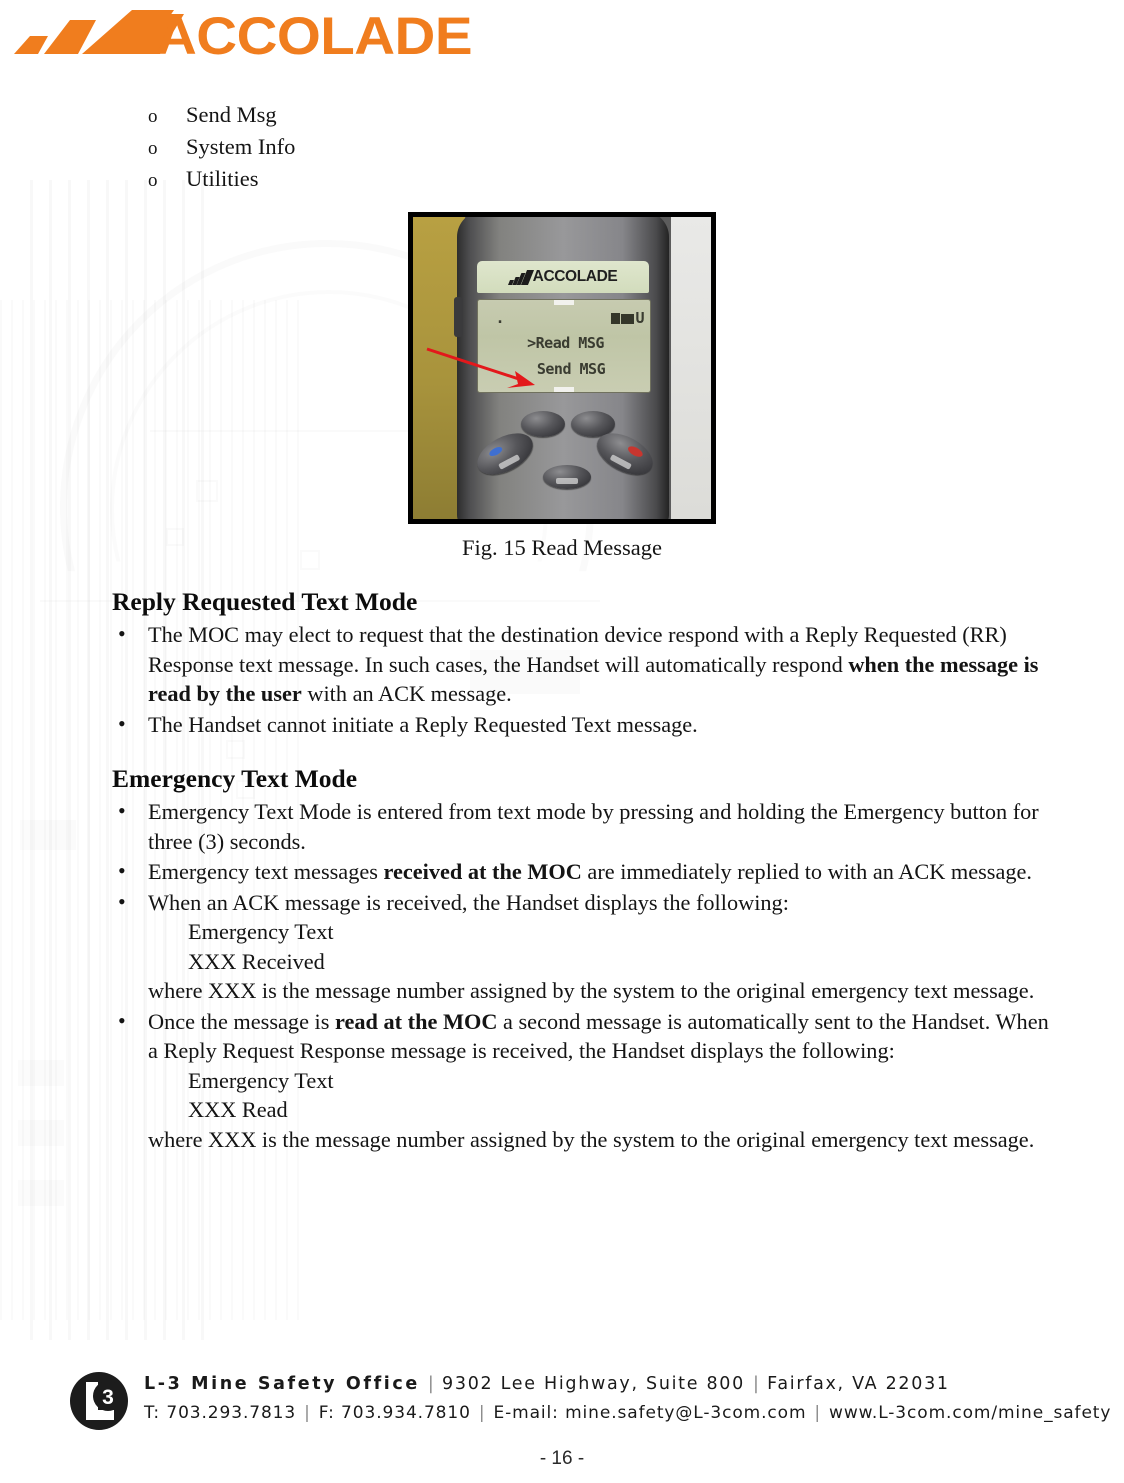 The height and width of the screenshot is (1483, 1124). I want to click on bullet-text-plain: with an ACK message., so click(406, 693).